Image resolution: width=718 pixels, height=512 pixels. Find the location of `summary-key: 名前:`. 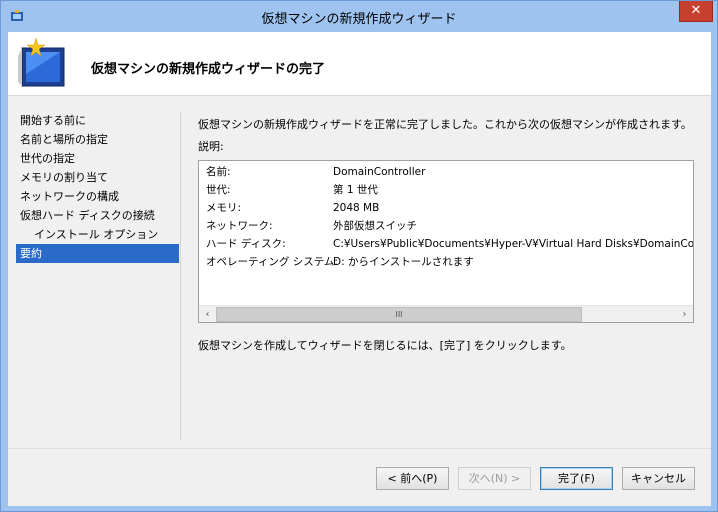

summary-key: 名前: is located at coordinates (218, 172).